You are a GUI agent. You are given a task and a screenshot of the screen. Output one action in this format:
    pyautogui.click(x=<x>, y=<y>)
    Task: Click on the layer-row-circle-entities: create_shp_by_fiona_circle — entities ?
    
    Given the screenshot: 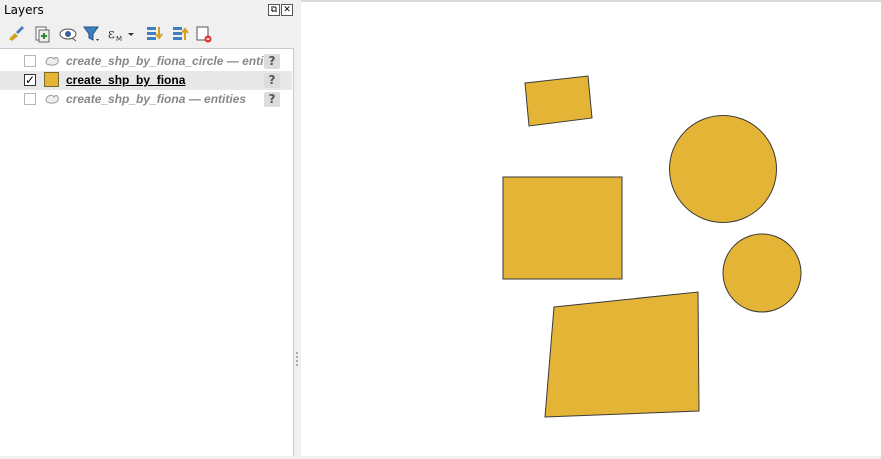 What is the action you would take?
    pyautogui.click(x=146, y=61)
    